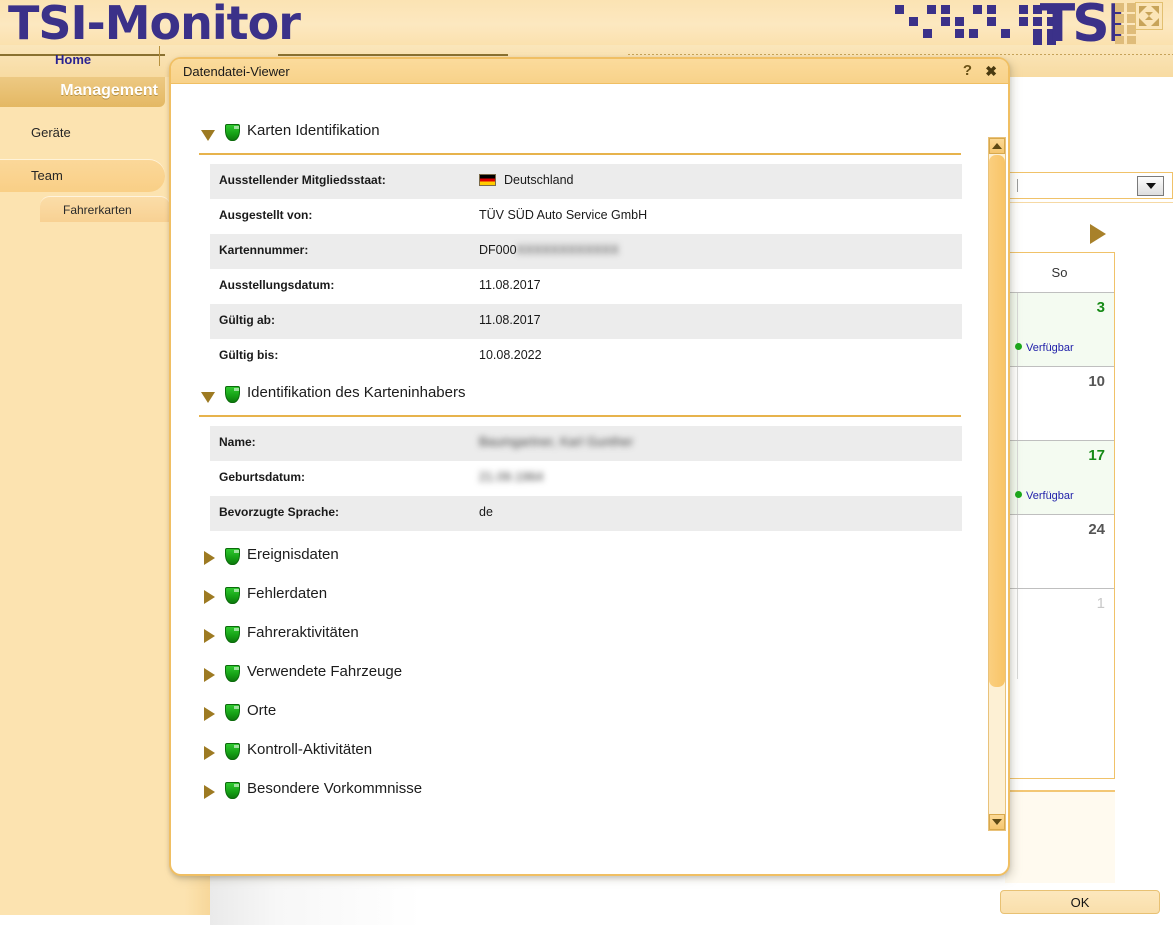 The height and width of the screenshot is (925, 1173). Describe the element at coordinates (900, 54) in the screenshot. I see `nav-dotted-right` at that location.